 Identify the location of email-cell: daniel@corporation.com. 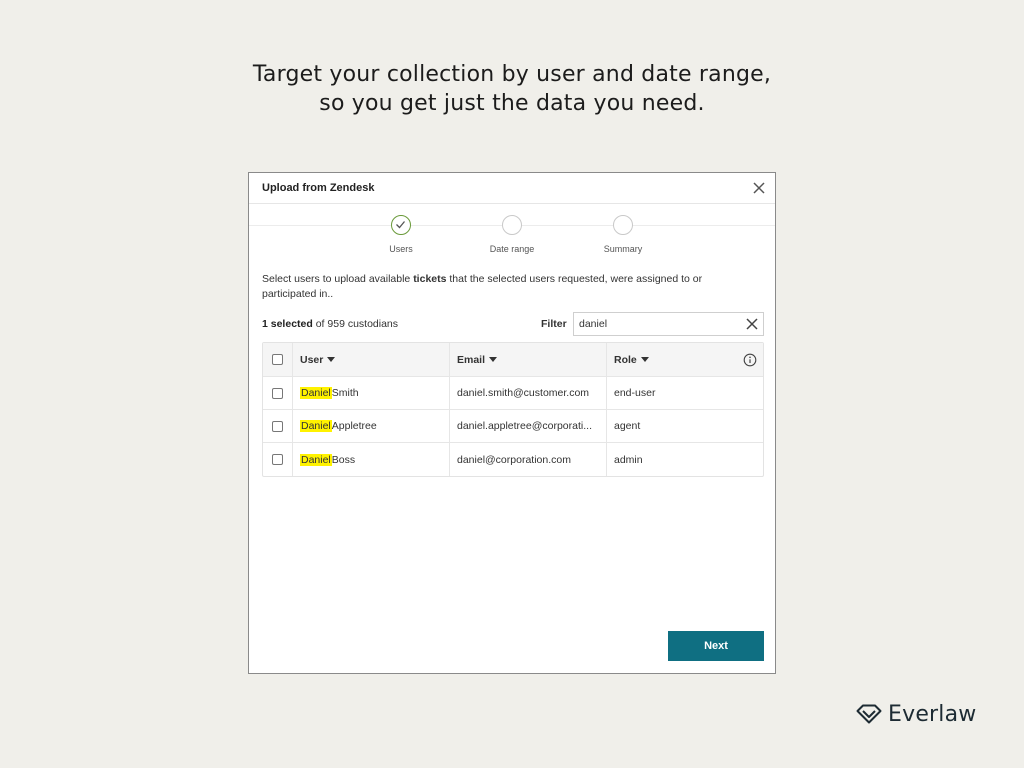
(528, 459).